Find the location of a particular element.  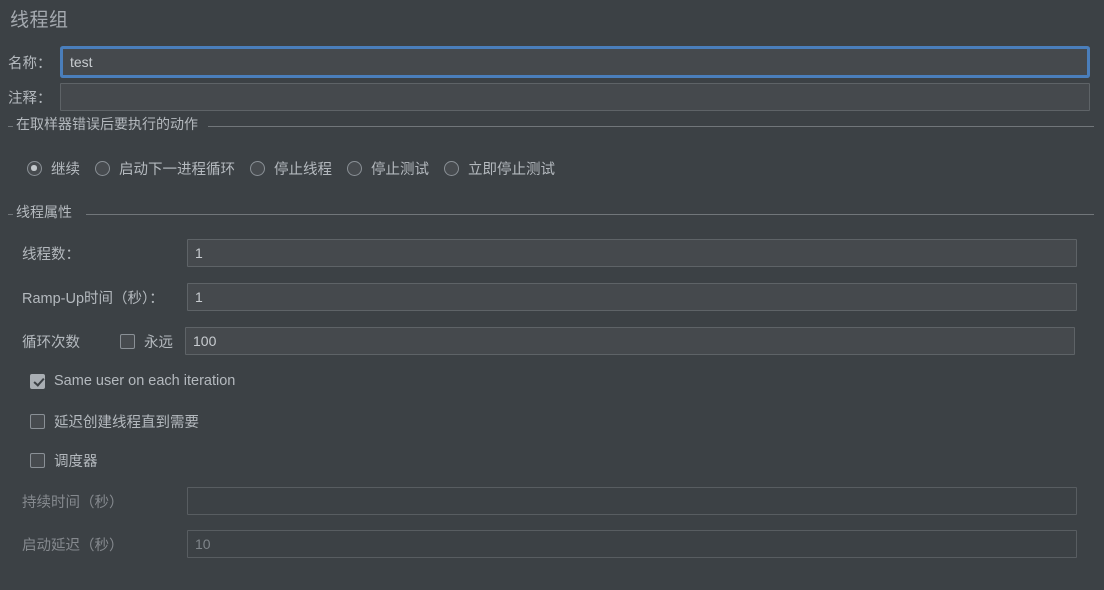

startup-delay-label: 启动延迟（秒） is located at coordinates (73, 545).